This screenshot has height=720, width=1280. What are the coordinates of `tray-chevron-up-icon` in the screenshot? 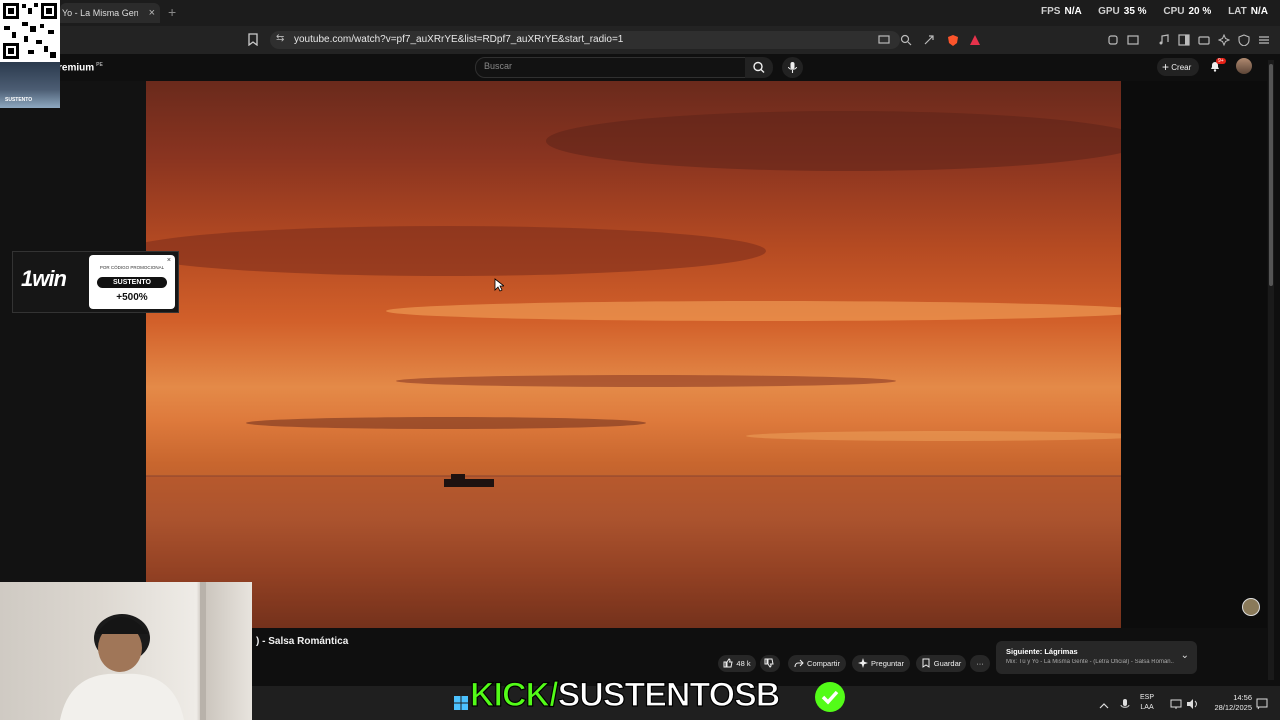 It's located at (1104, 703).